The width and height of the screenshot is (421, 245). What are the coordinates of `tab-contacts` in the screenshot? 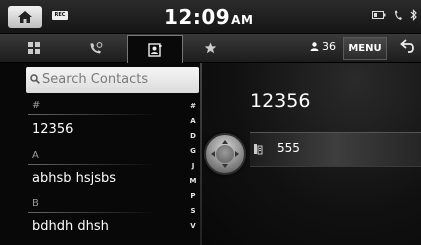 It's located at (155, 49).